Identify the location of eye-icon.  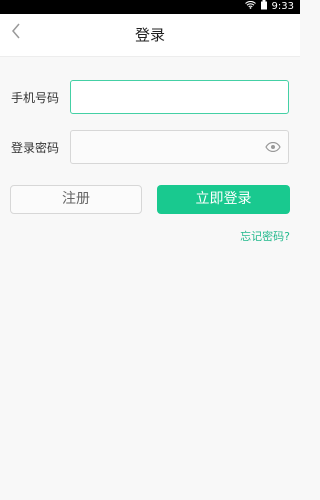
(273, 147).